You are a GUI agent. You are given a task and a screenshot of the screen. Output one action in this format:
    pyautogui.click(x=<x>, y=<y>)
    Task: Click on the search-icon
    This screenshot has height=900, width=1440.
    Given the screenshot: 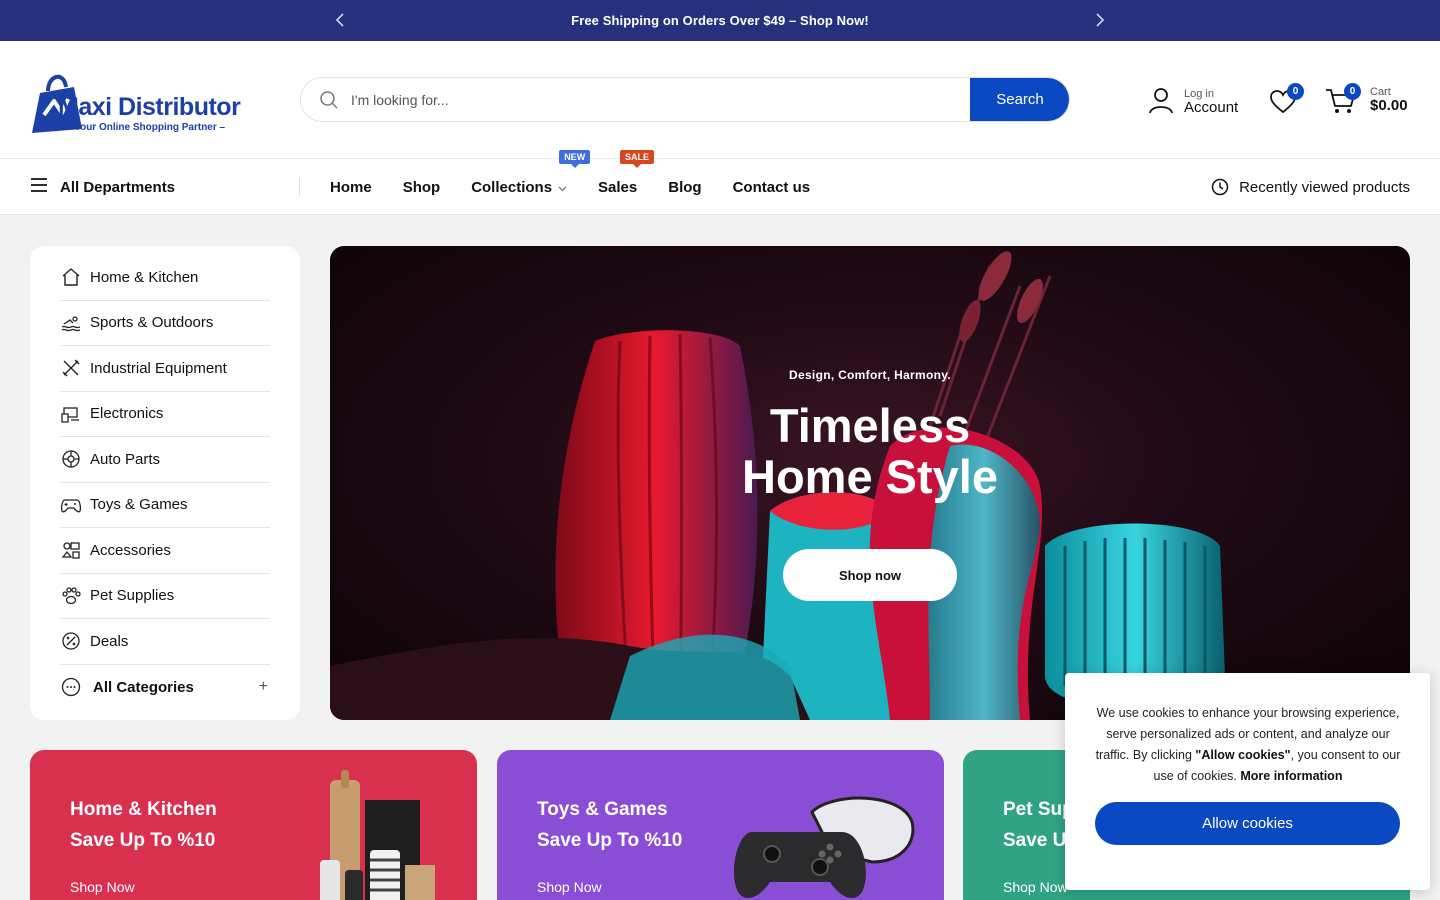 What is the action you would take?
    pyautogui.click(x=329, y=102)
    